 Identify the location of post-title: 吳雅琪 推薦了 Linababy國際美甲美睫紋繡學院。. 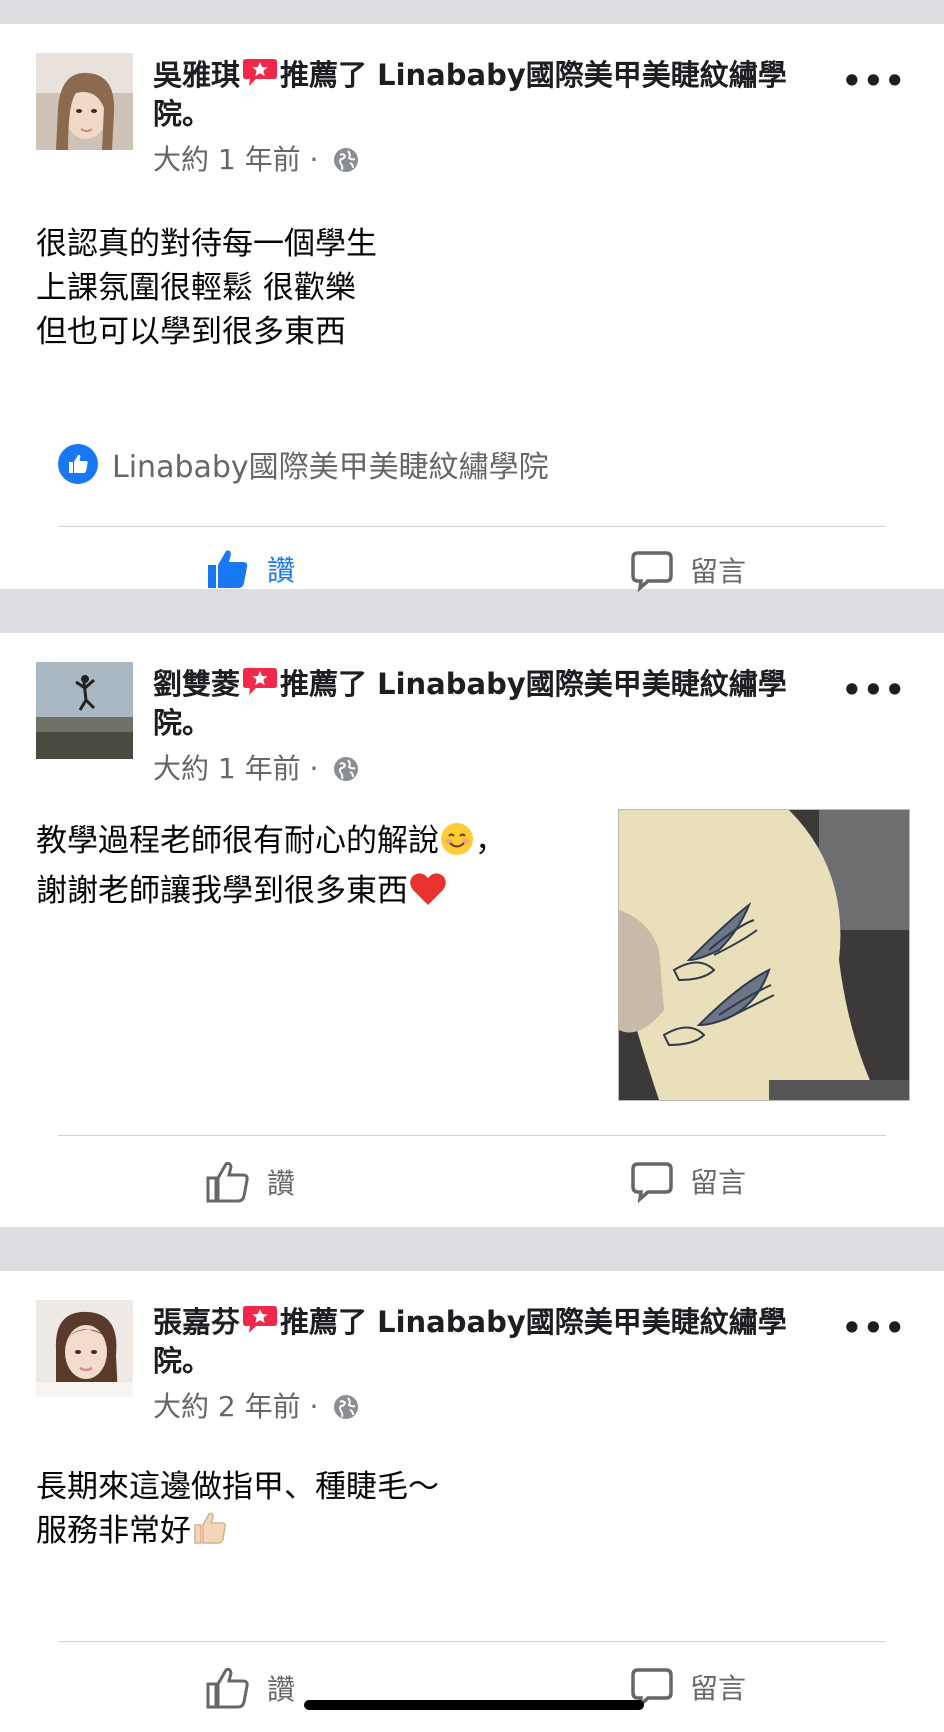
(493, 95).